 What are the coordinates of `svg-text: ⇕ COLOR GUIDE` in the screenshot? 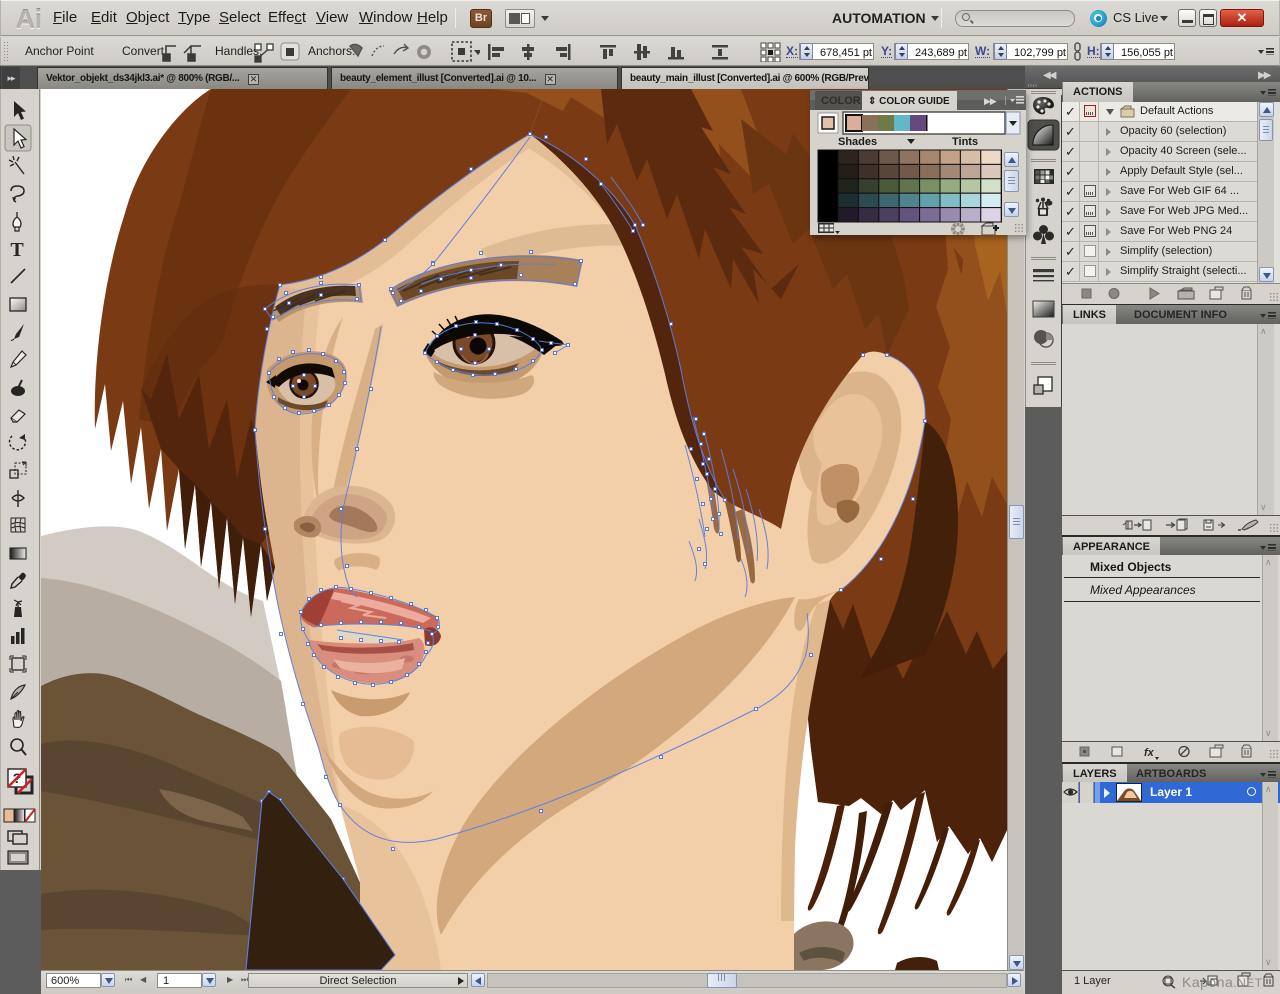 It's located at (909, 101).